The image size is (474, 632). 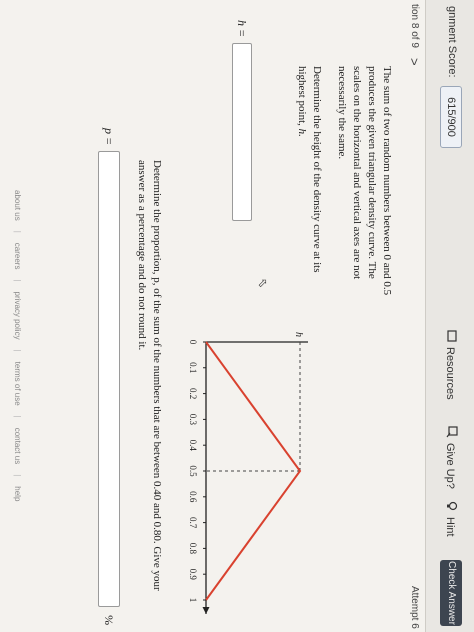 I want to click on assignment-score-value: 615/900, so click(x=451, y=117).